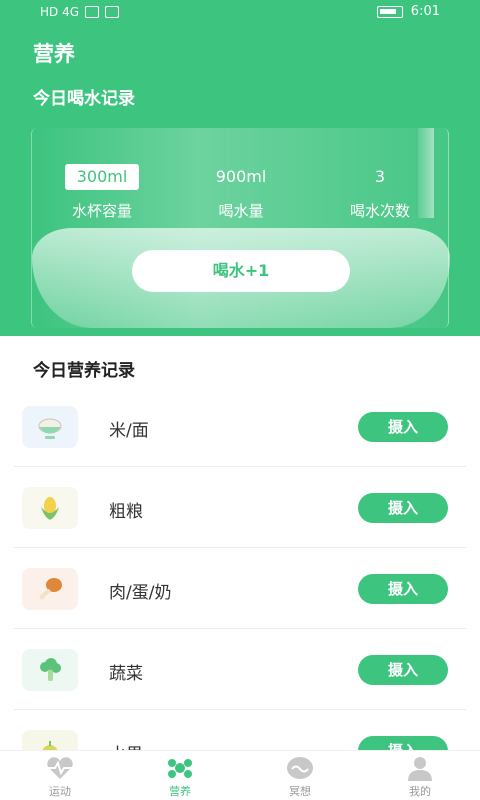 The width and height of the screenshot is (480, 800). Describe the element at coordinates (112, 12) in the screenshot. I see `cart-icon` at that location.